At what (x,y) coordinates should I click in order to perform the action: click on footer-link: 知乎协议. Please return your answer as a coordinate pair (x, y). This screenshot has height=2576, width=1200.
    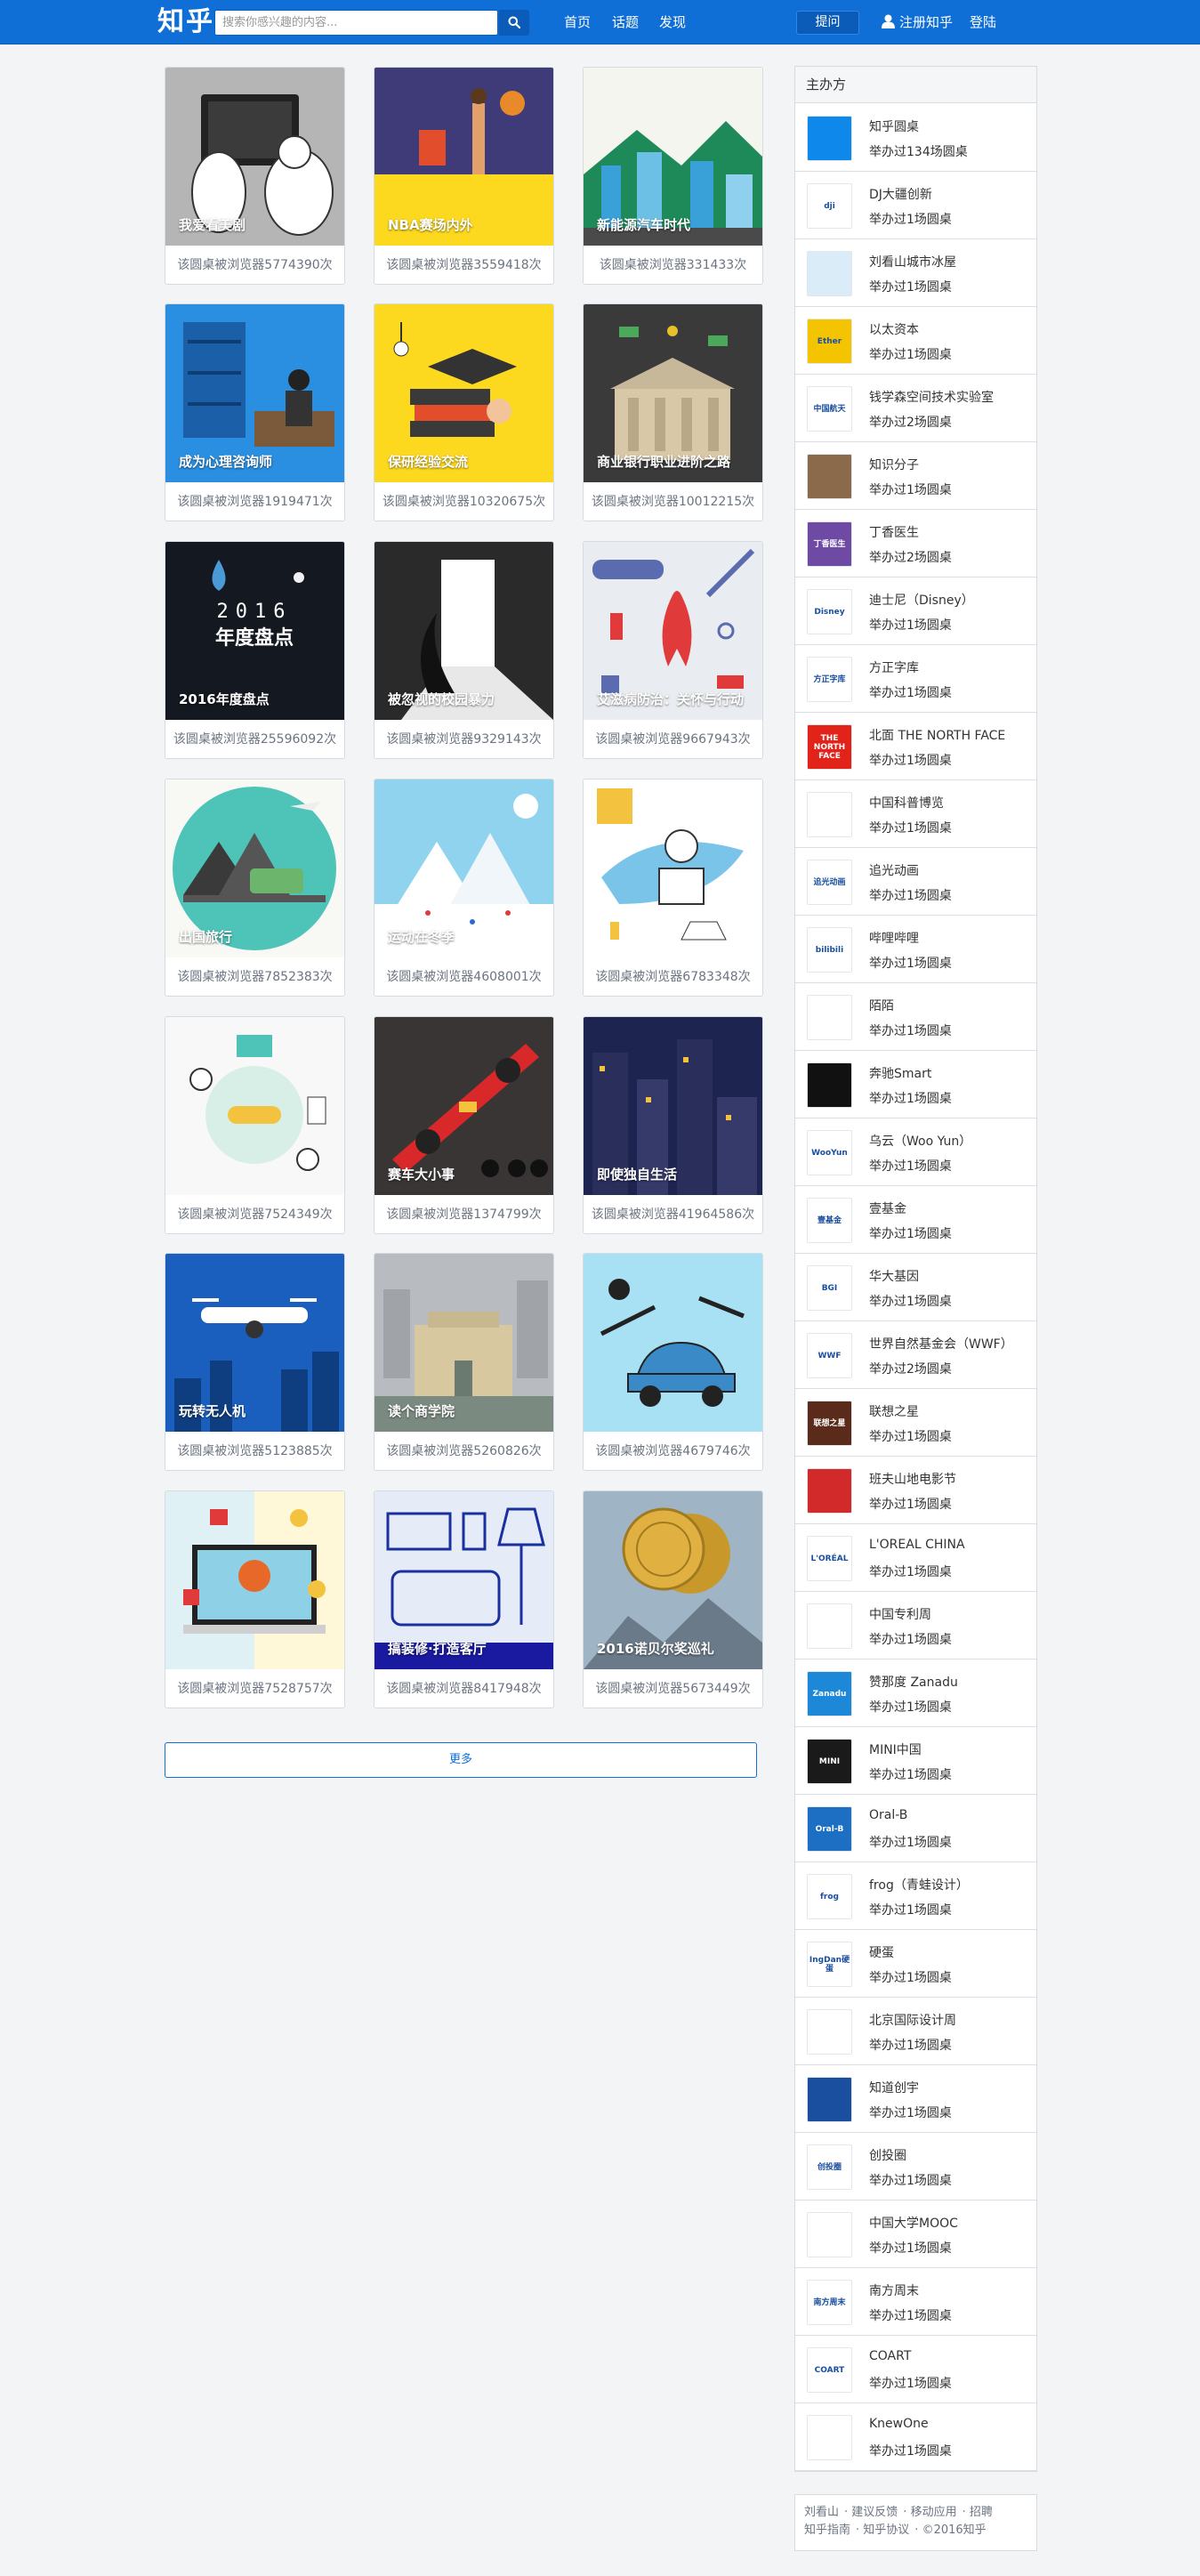
    Looking at the image, I should click on (886, 2530).